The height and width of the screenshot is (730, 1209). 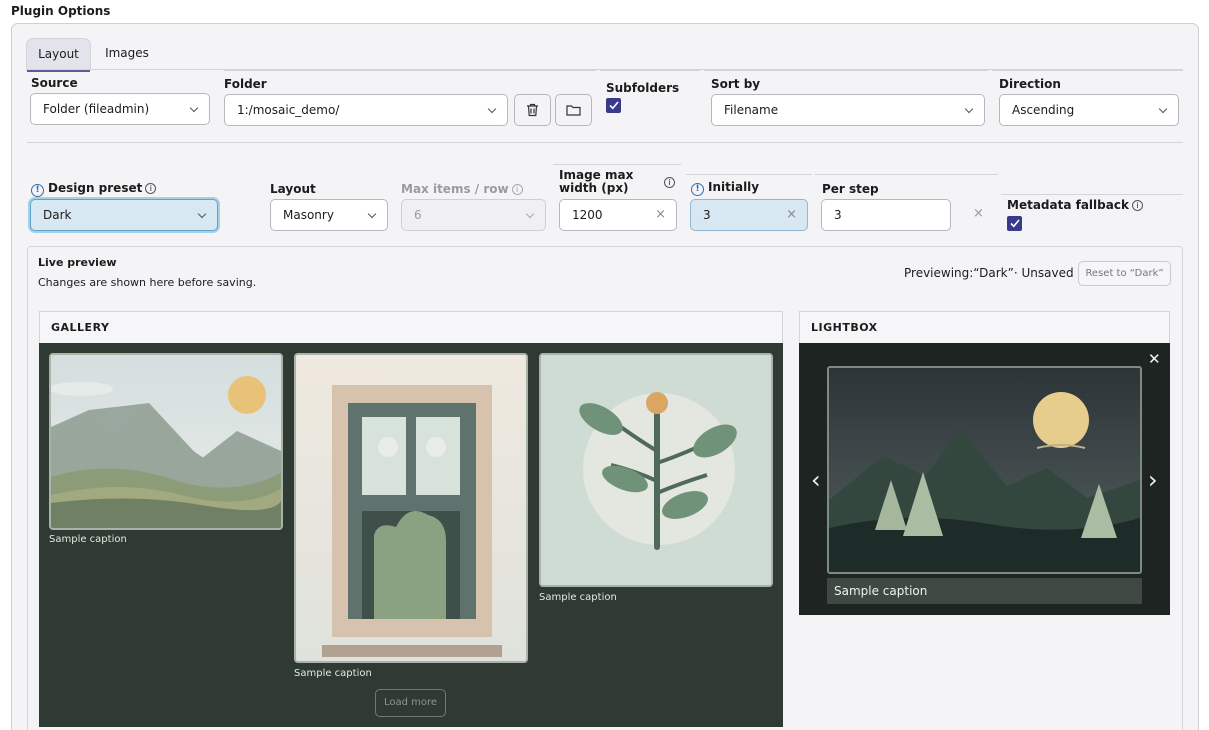 I want to click on folder-label: Folder, so click(x=245, y=84).